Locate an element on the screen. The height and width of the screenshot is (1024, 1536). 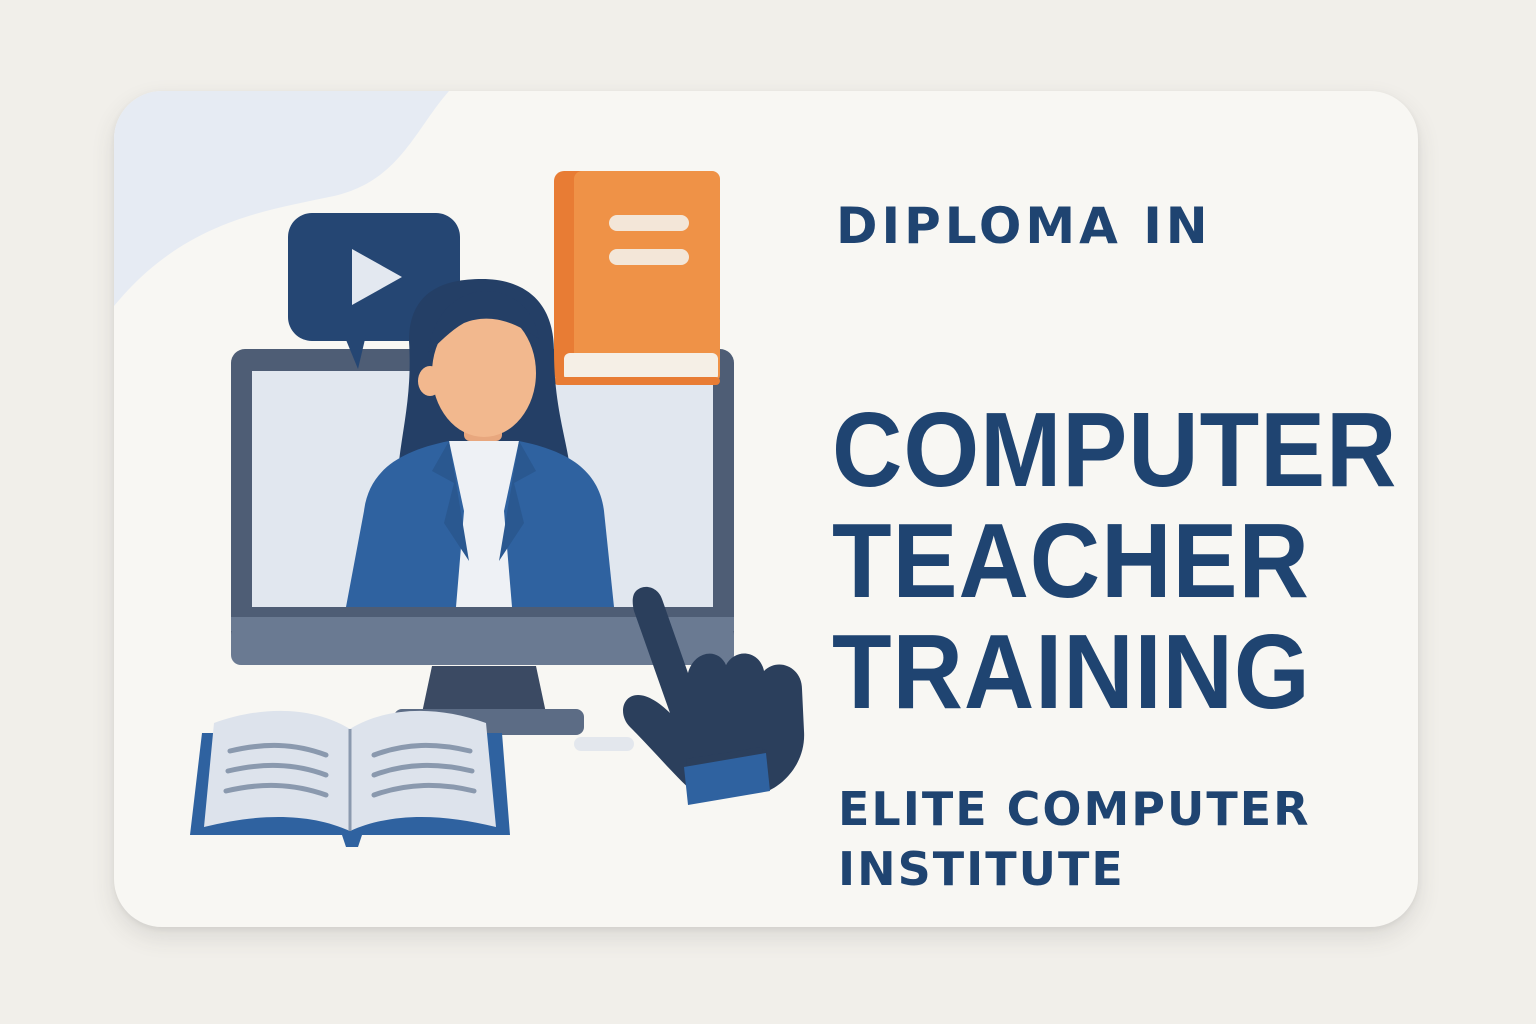
book-icon is located at coordinates (637, 278).